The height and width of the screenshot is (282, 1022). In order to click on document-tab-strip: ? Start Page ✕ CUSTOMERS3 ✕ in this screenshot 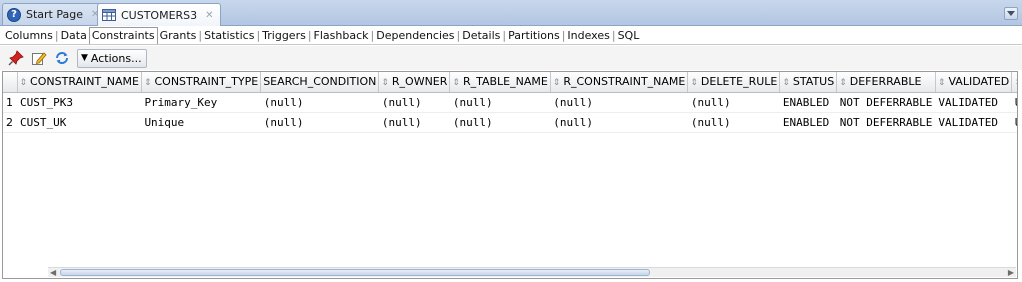, I will do `click(511, 13)`.